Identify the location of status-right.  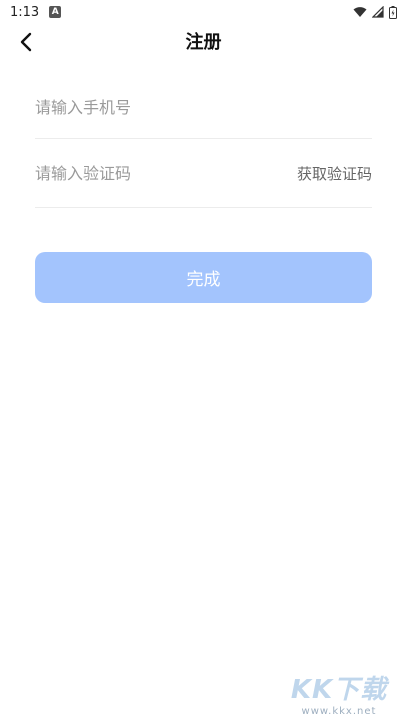
(375, 12).